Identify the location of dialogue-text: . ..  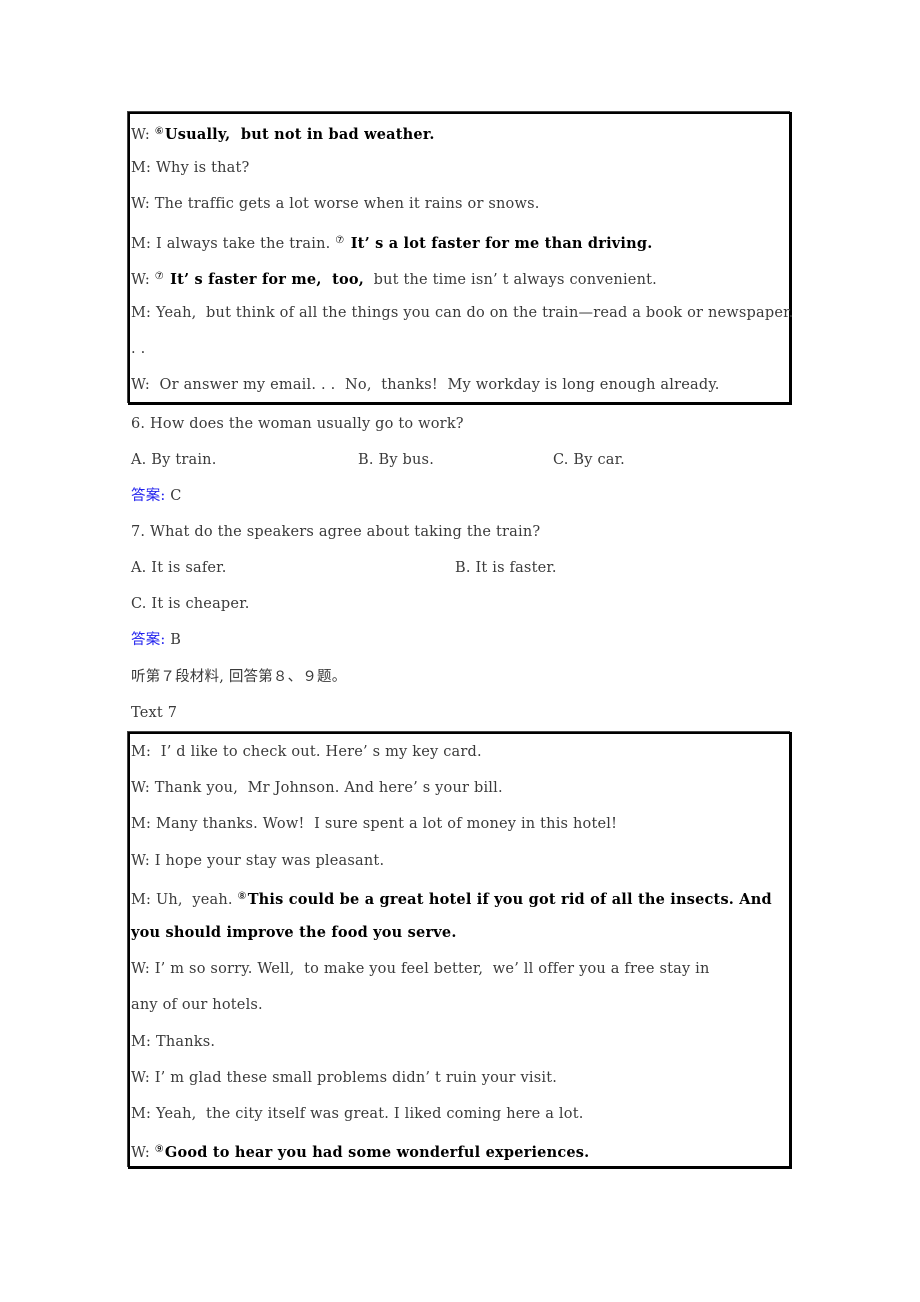
(138, 349).